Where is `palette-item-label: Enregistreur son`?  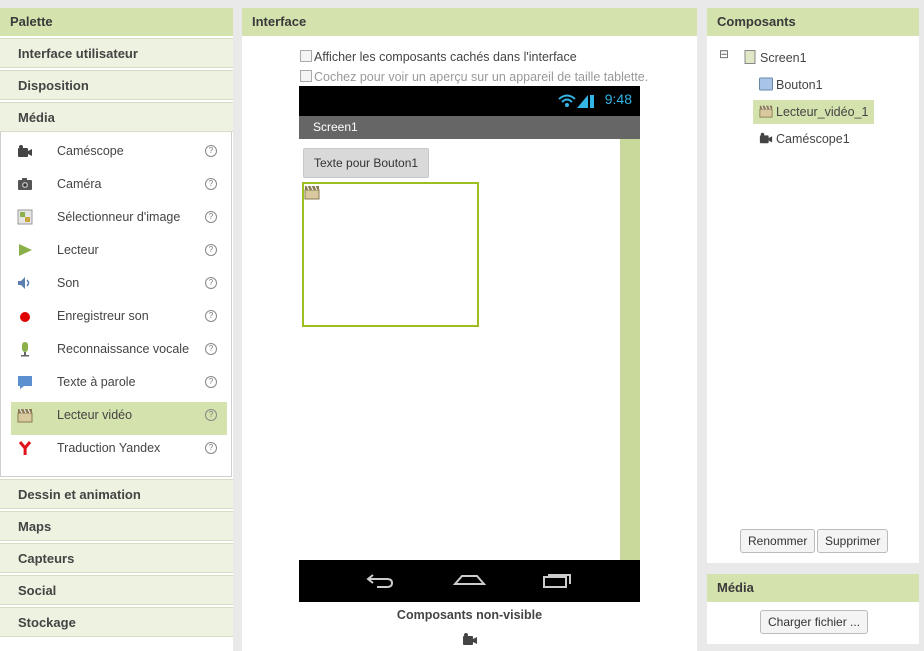
palette-item-label: Enregistreur son is located at coordinates (103, 316).